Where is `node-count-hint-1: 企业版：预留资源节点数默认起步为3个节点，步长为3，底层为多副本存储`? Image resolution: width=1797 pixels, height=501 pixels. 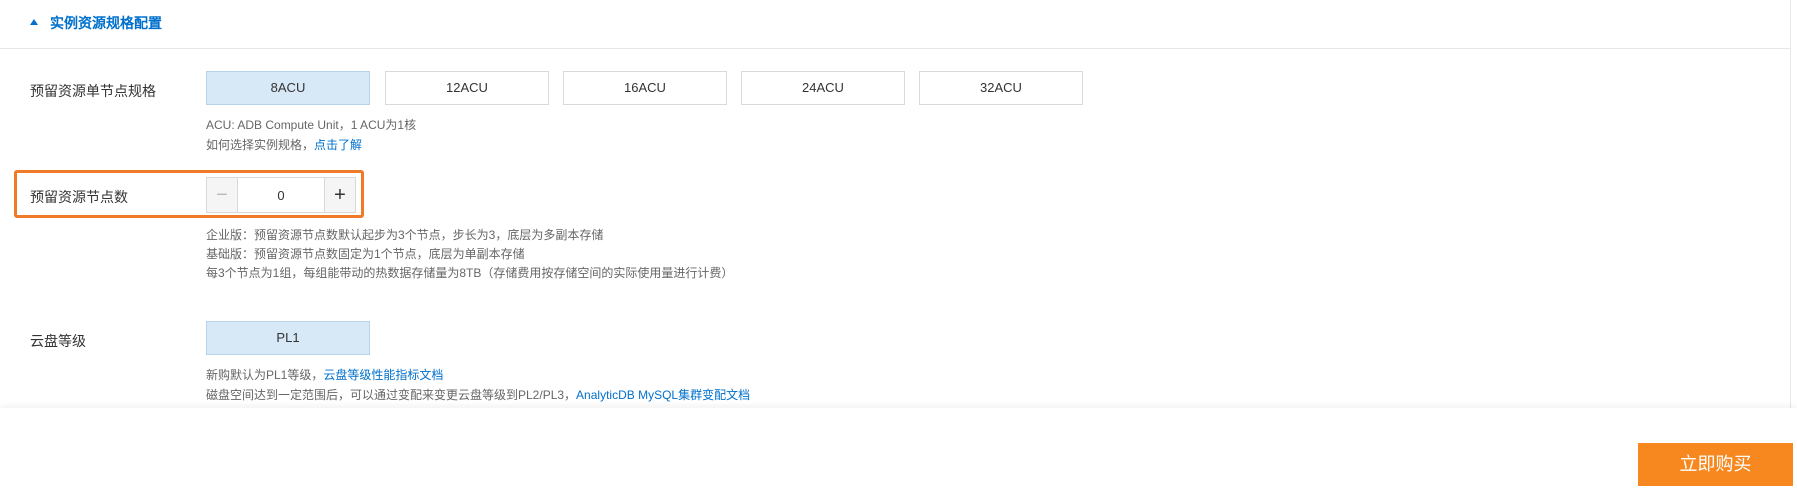 node-count-hint-1: 企业版：预留资源节点数默认起步为3个节点，步长为3，底层为多副本存储 is located at coordinates (405, 235).